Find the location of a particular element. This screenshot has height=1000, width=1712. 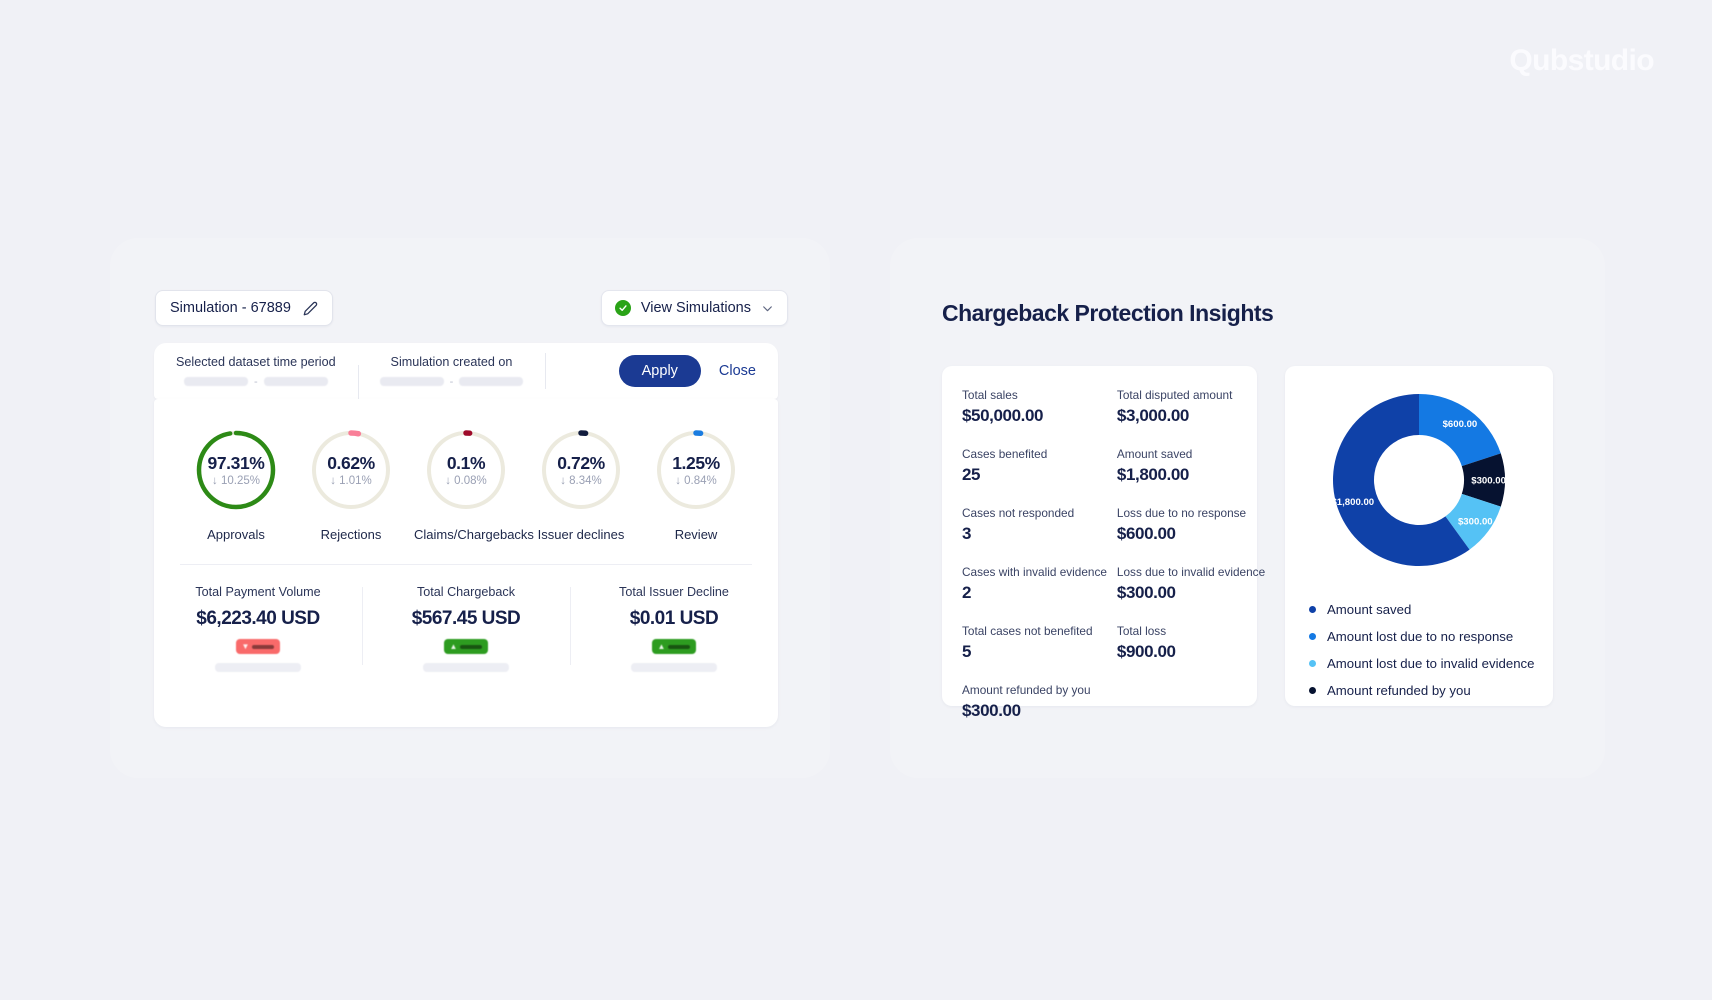

total-total-issuer-decline: Total Issuer Decline $0.01 USD ▲ is located at coordinates (674, 628).